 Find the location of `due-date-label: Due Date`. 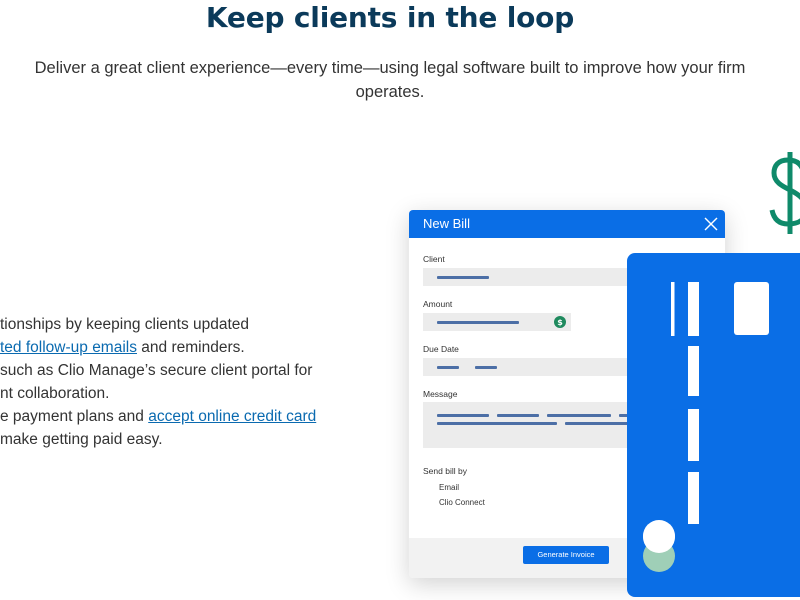

due-date-label: Due Date is located at coordinates (441, 349).